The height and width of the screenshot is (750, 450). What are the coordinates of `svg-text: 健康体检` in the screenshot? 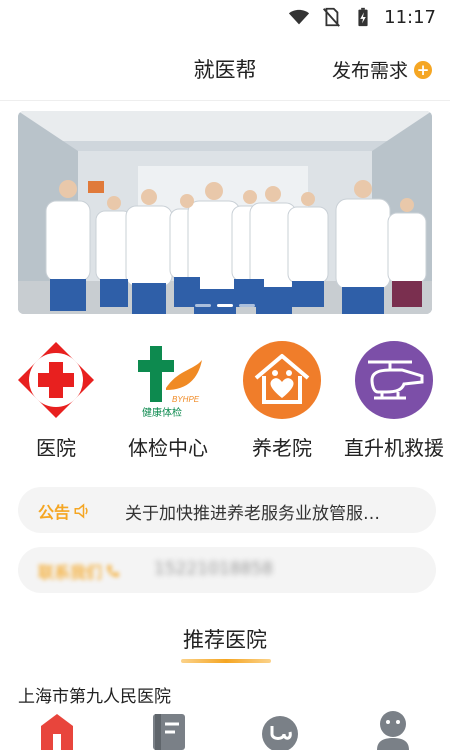 It's located at (162, 412).